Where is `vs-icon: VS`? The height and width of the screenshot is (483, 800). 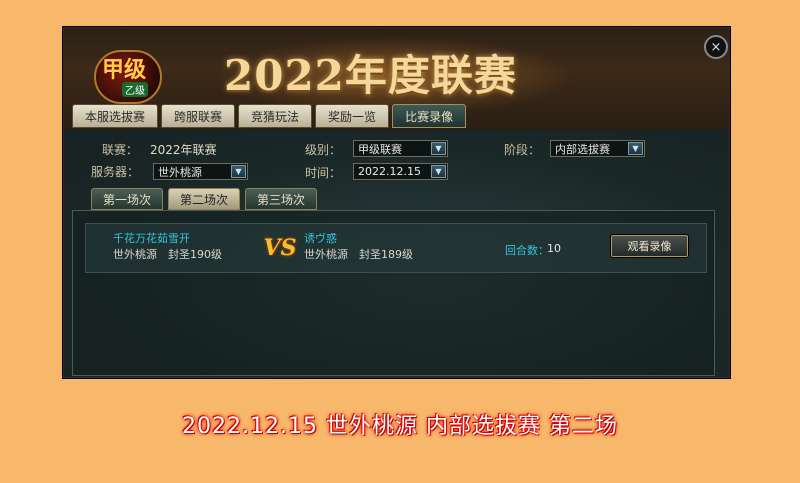 vs-icon: VS is located at coordinates (280, 248).